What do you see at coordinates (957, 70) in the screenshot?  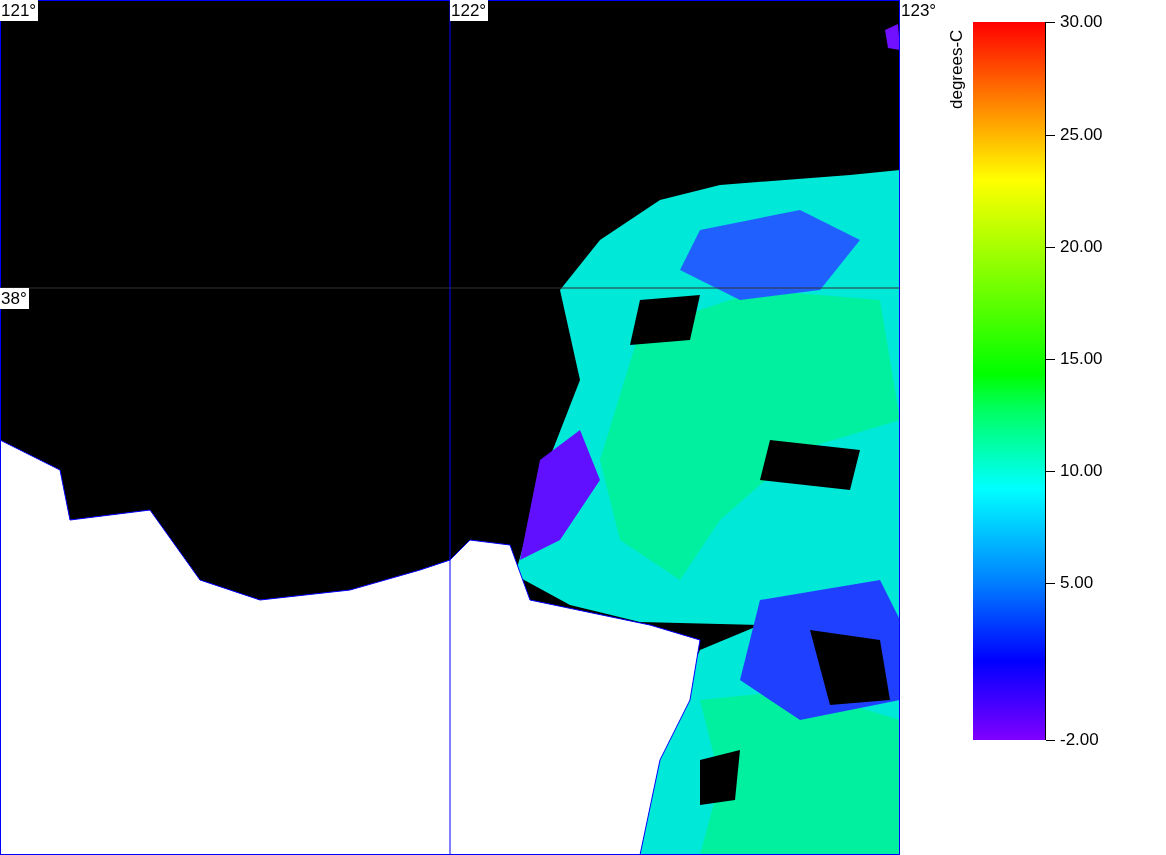 I see `colorbar-title: degrees-C` at bounding box center [957, 70].